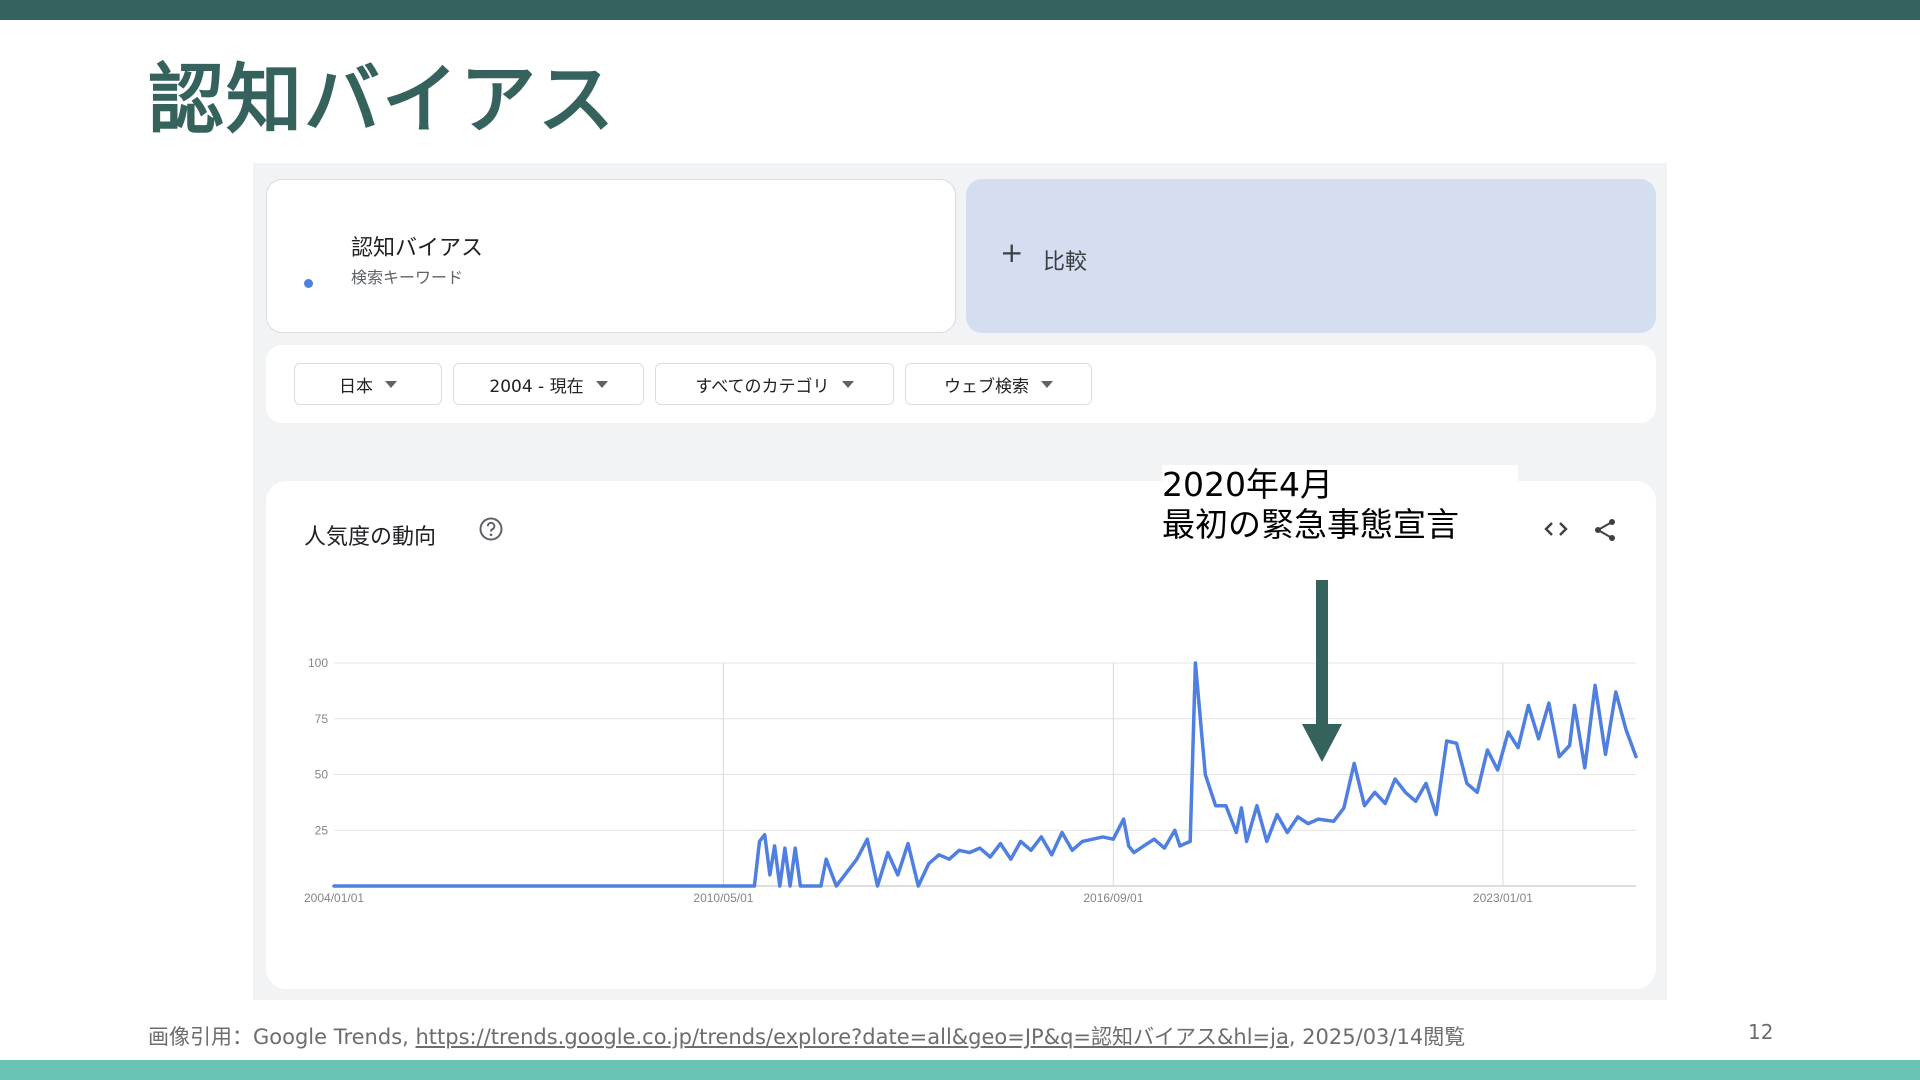 The height and width of the screenshot is (1080, 1920). What do you see at coordinates (322, 775) in the screenshot?
I see `y-tick-label: 50` at bounding box center [322, 775].